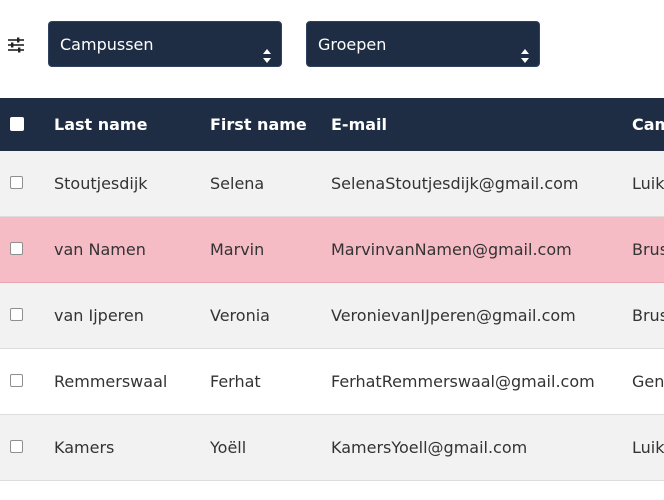  What do you see at coordinates (100, 249) in the screenshot?
I see `cell-last-name: van Namen` at bounding box center [100, 249].